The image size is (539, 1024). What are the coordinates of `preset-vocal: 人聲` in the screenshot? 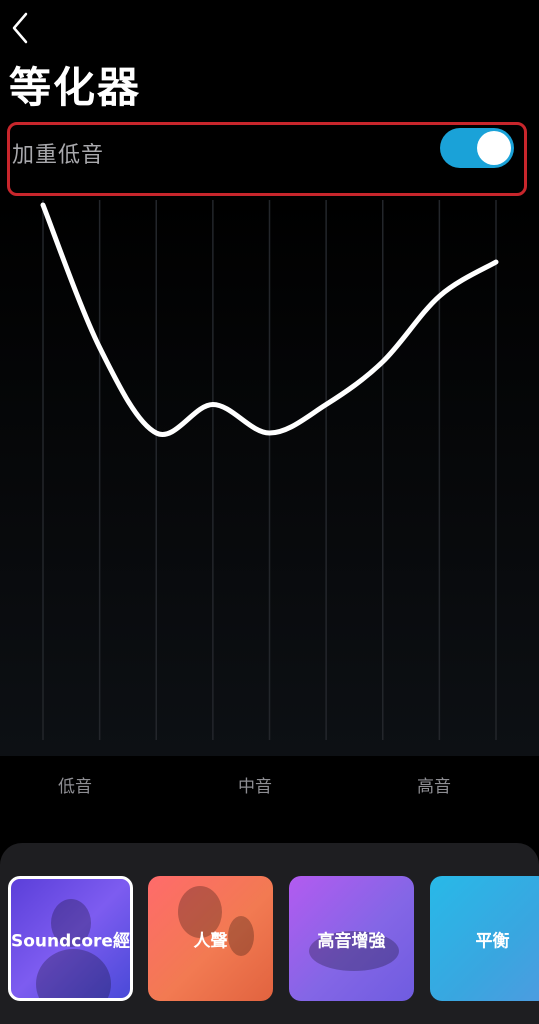 It's located at (210, 938).